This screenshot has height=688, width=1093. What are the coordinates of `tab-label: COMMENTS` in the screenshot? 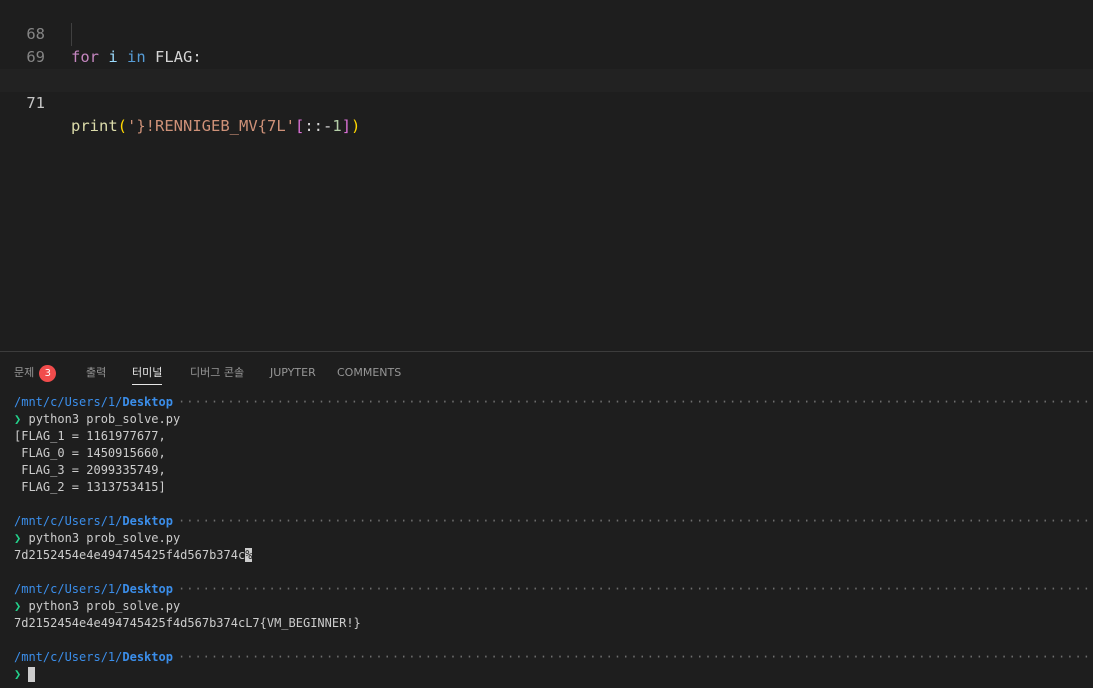 It's located at (369, 372).